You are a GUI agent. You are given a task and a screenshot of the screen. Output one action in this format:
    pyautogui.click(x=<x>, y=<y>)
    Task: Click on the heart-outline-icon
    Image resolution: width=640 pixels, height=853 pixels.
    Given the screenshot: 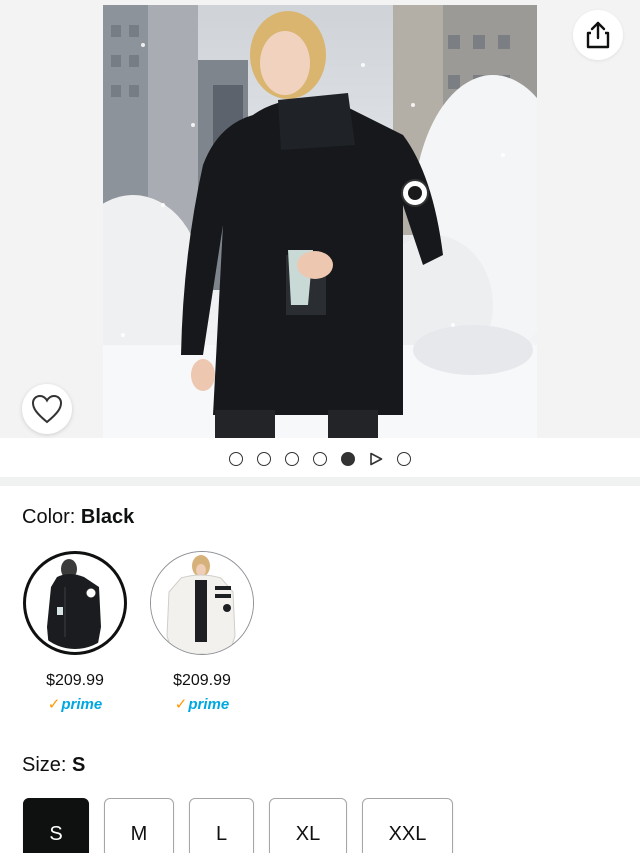 What is the action you would take?
    pyautogui.click(x=47, y=409)
    